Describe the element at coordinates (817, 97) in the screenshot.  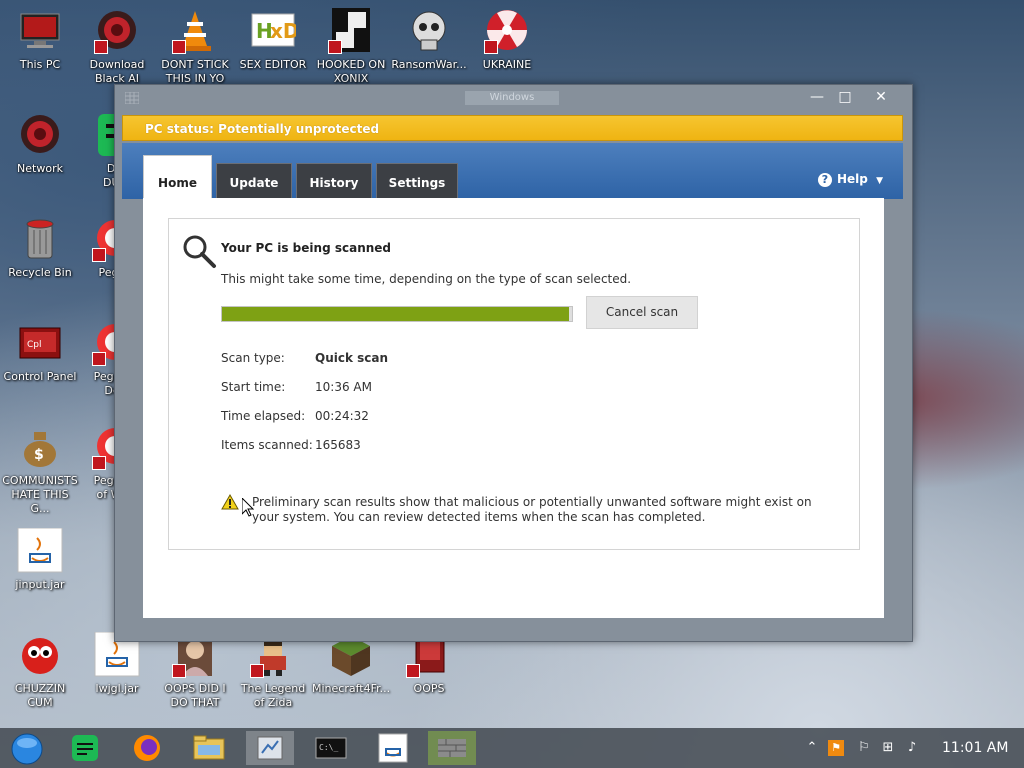
I see `minimize-button: —` at that location.